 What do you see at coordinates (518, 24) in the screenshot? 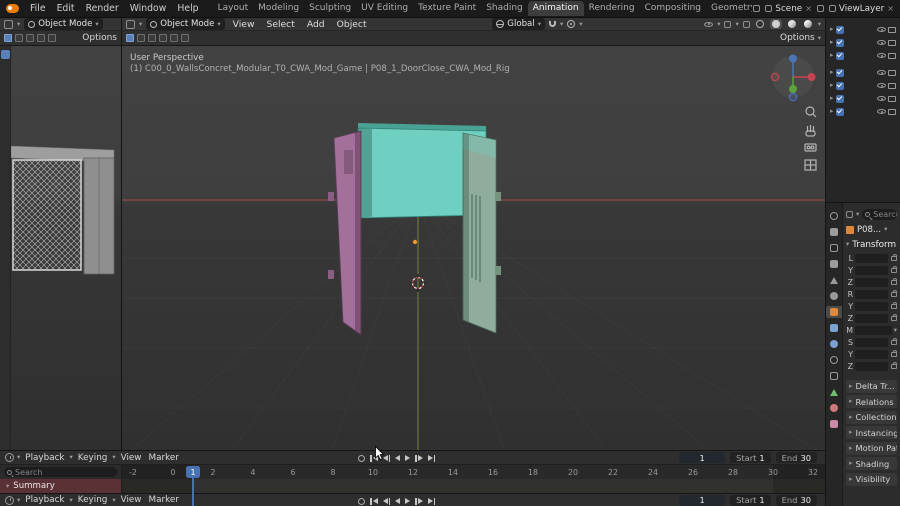
I see `transform-orientation-selector: Global ▾` at bounding box center [518, 24].